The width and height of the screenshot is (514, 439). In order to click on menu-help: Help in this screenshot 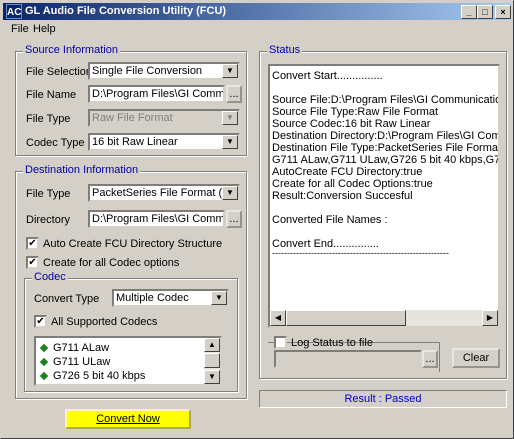, I will do `click(44, 29)`.